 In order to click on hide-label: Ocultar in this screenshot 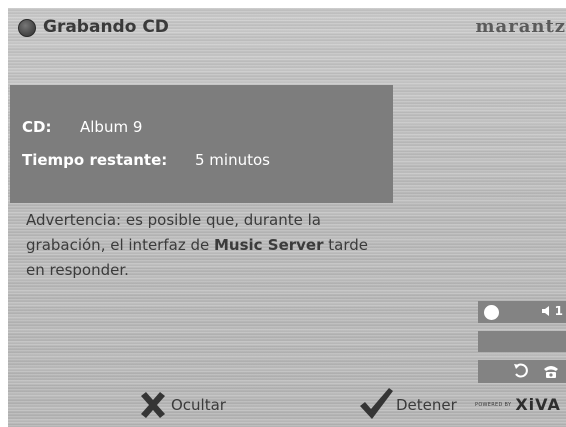, I will do `click(198, 405)`.